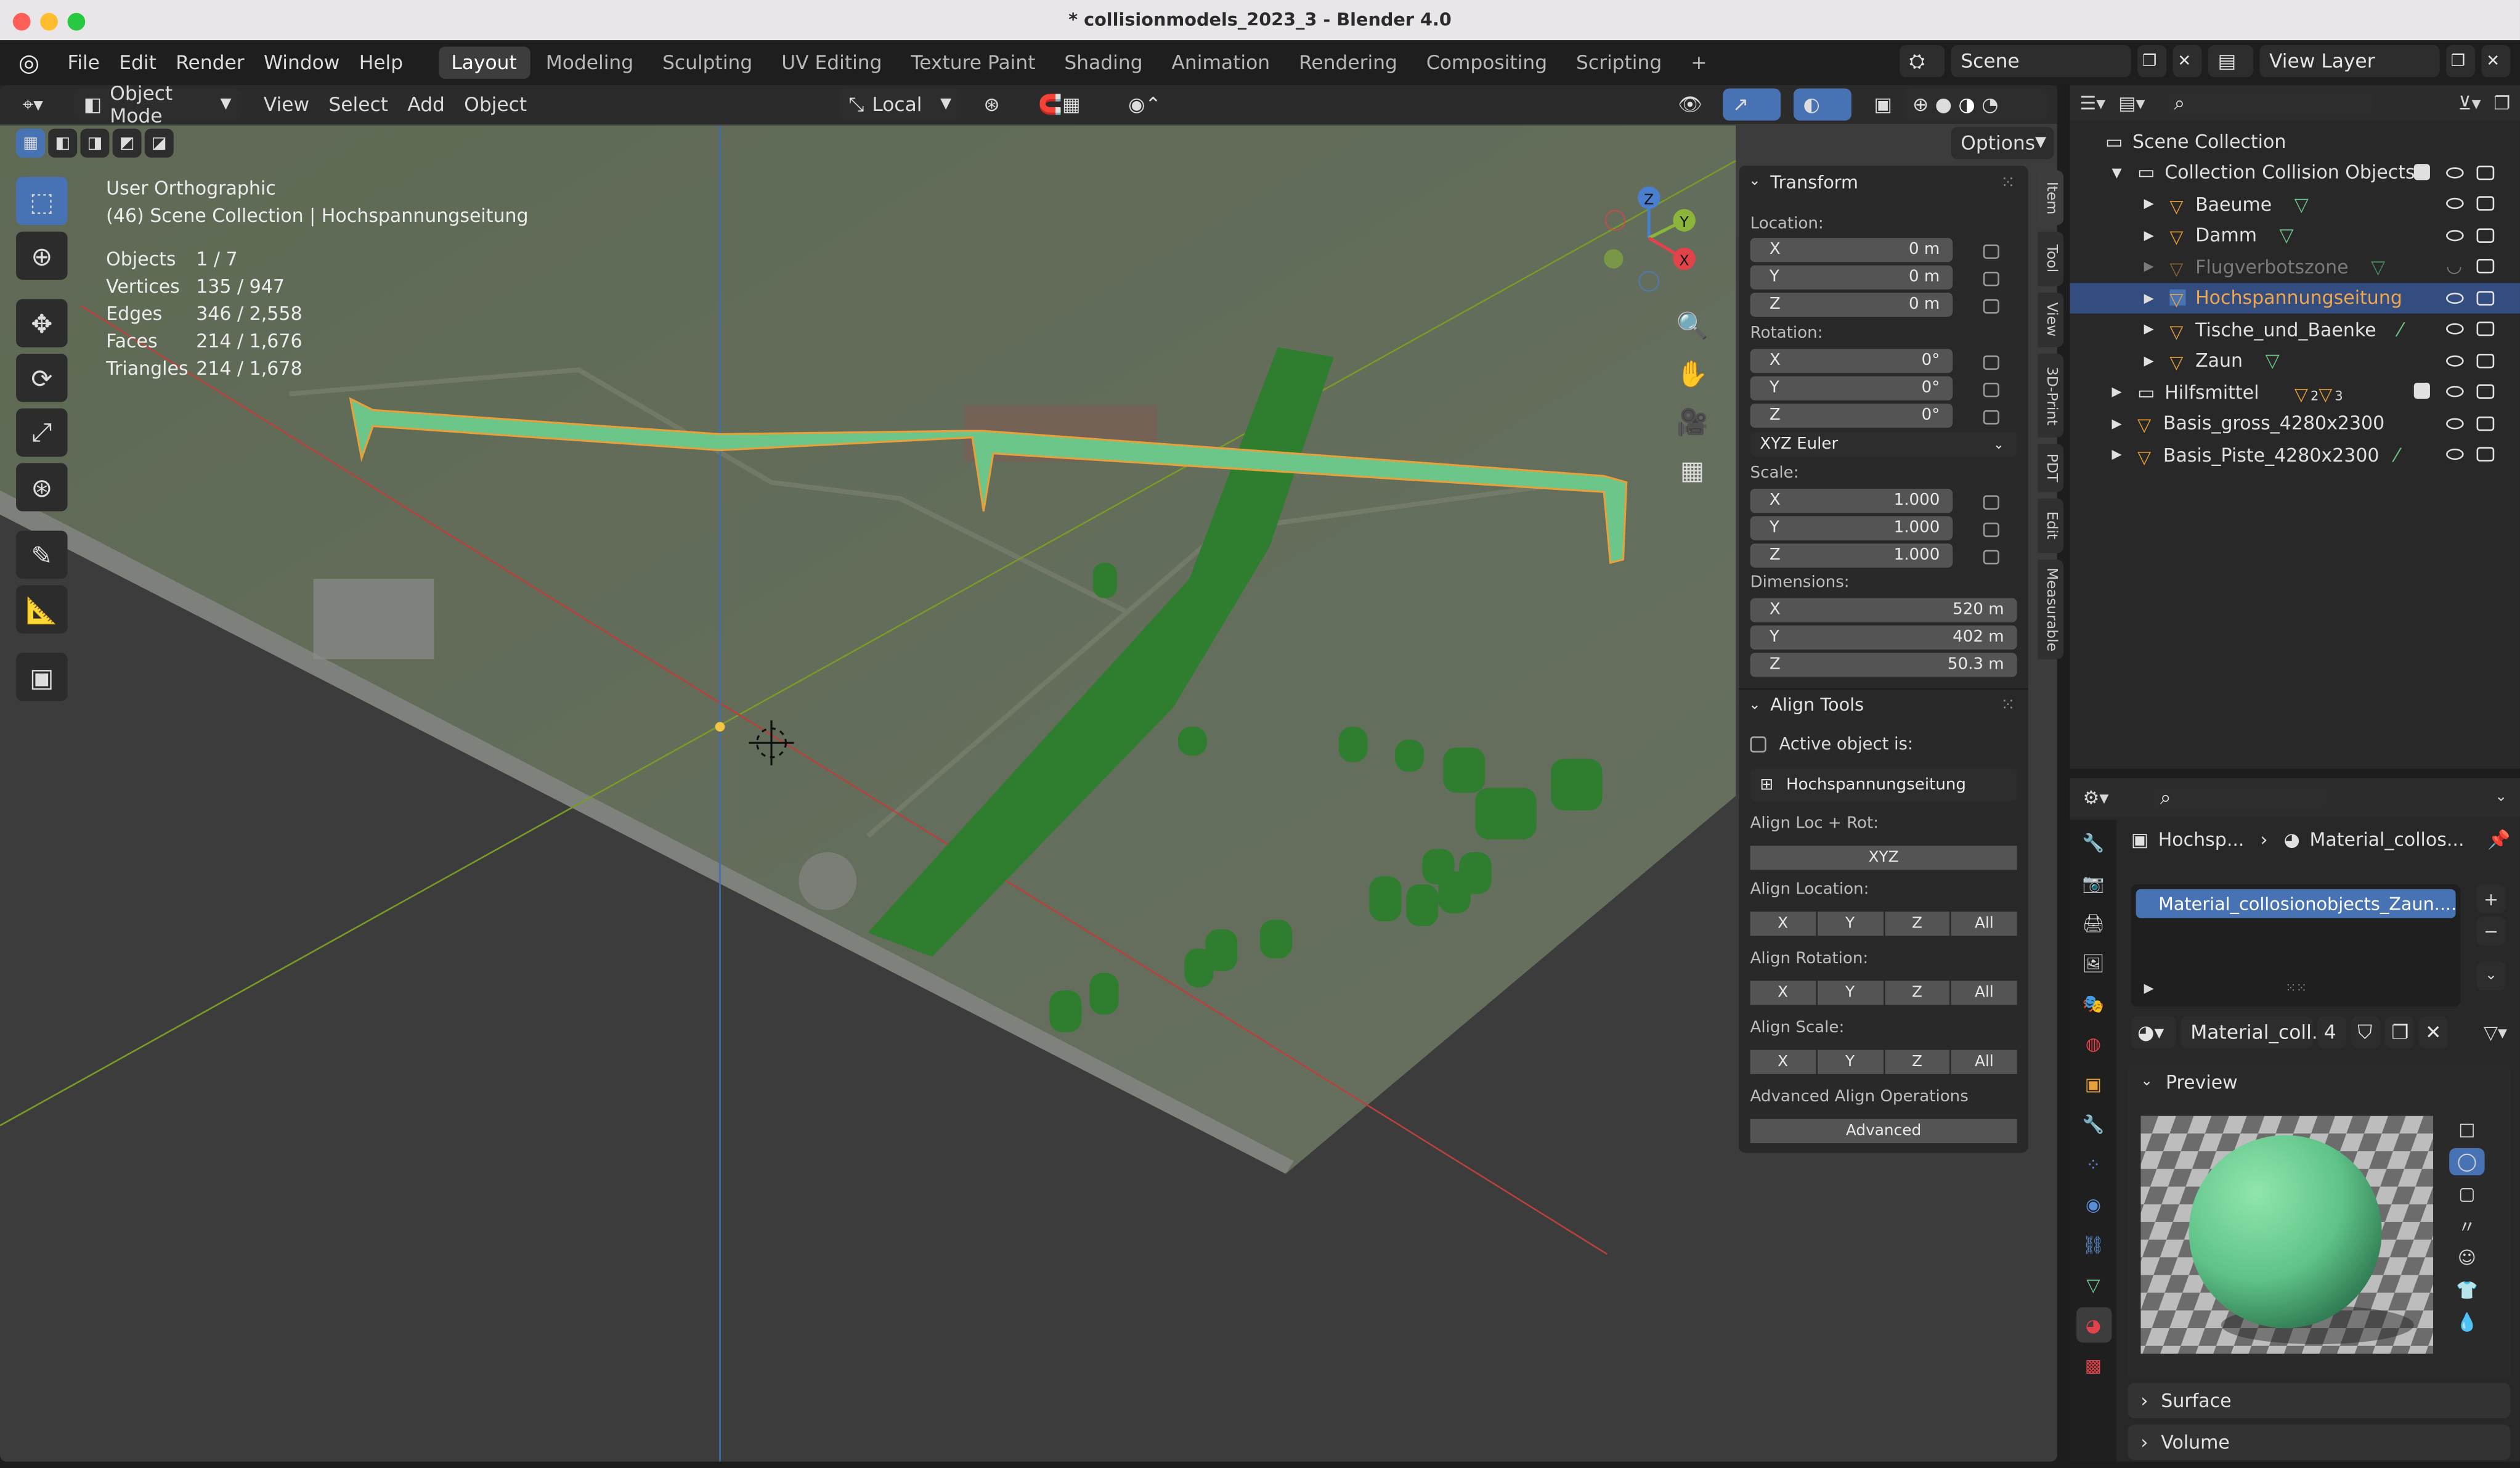 Image resolution: width=2520 pixels, height=1468 pixels. I want to click on transform-tool: ⊛, so click(42, 488).